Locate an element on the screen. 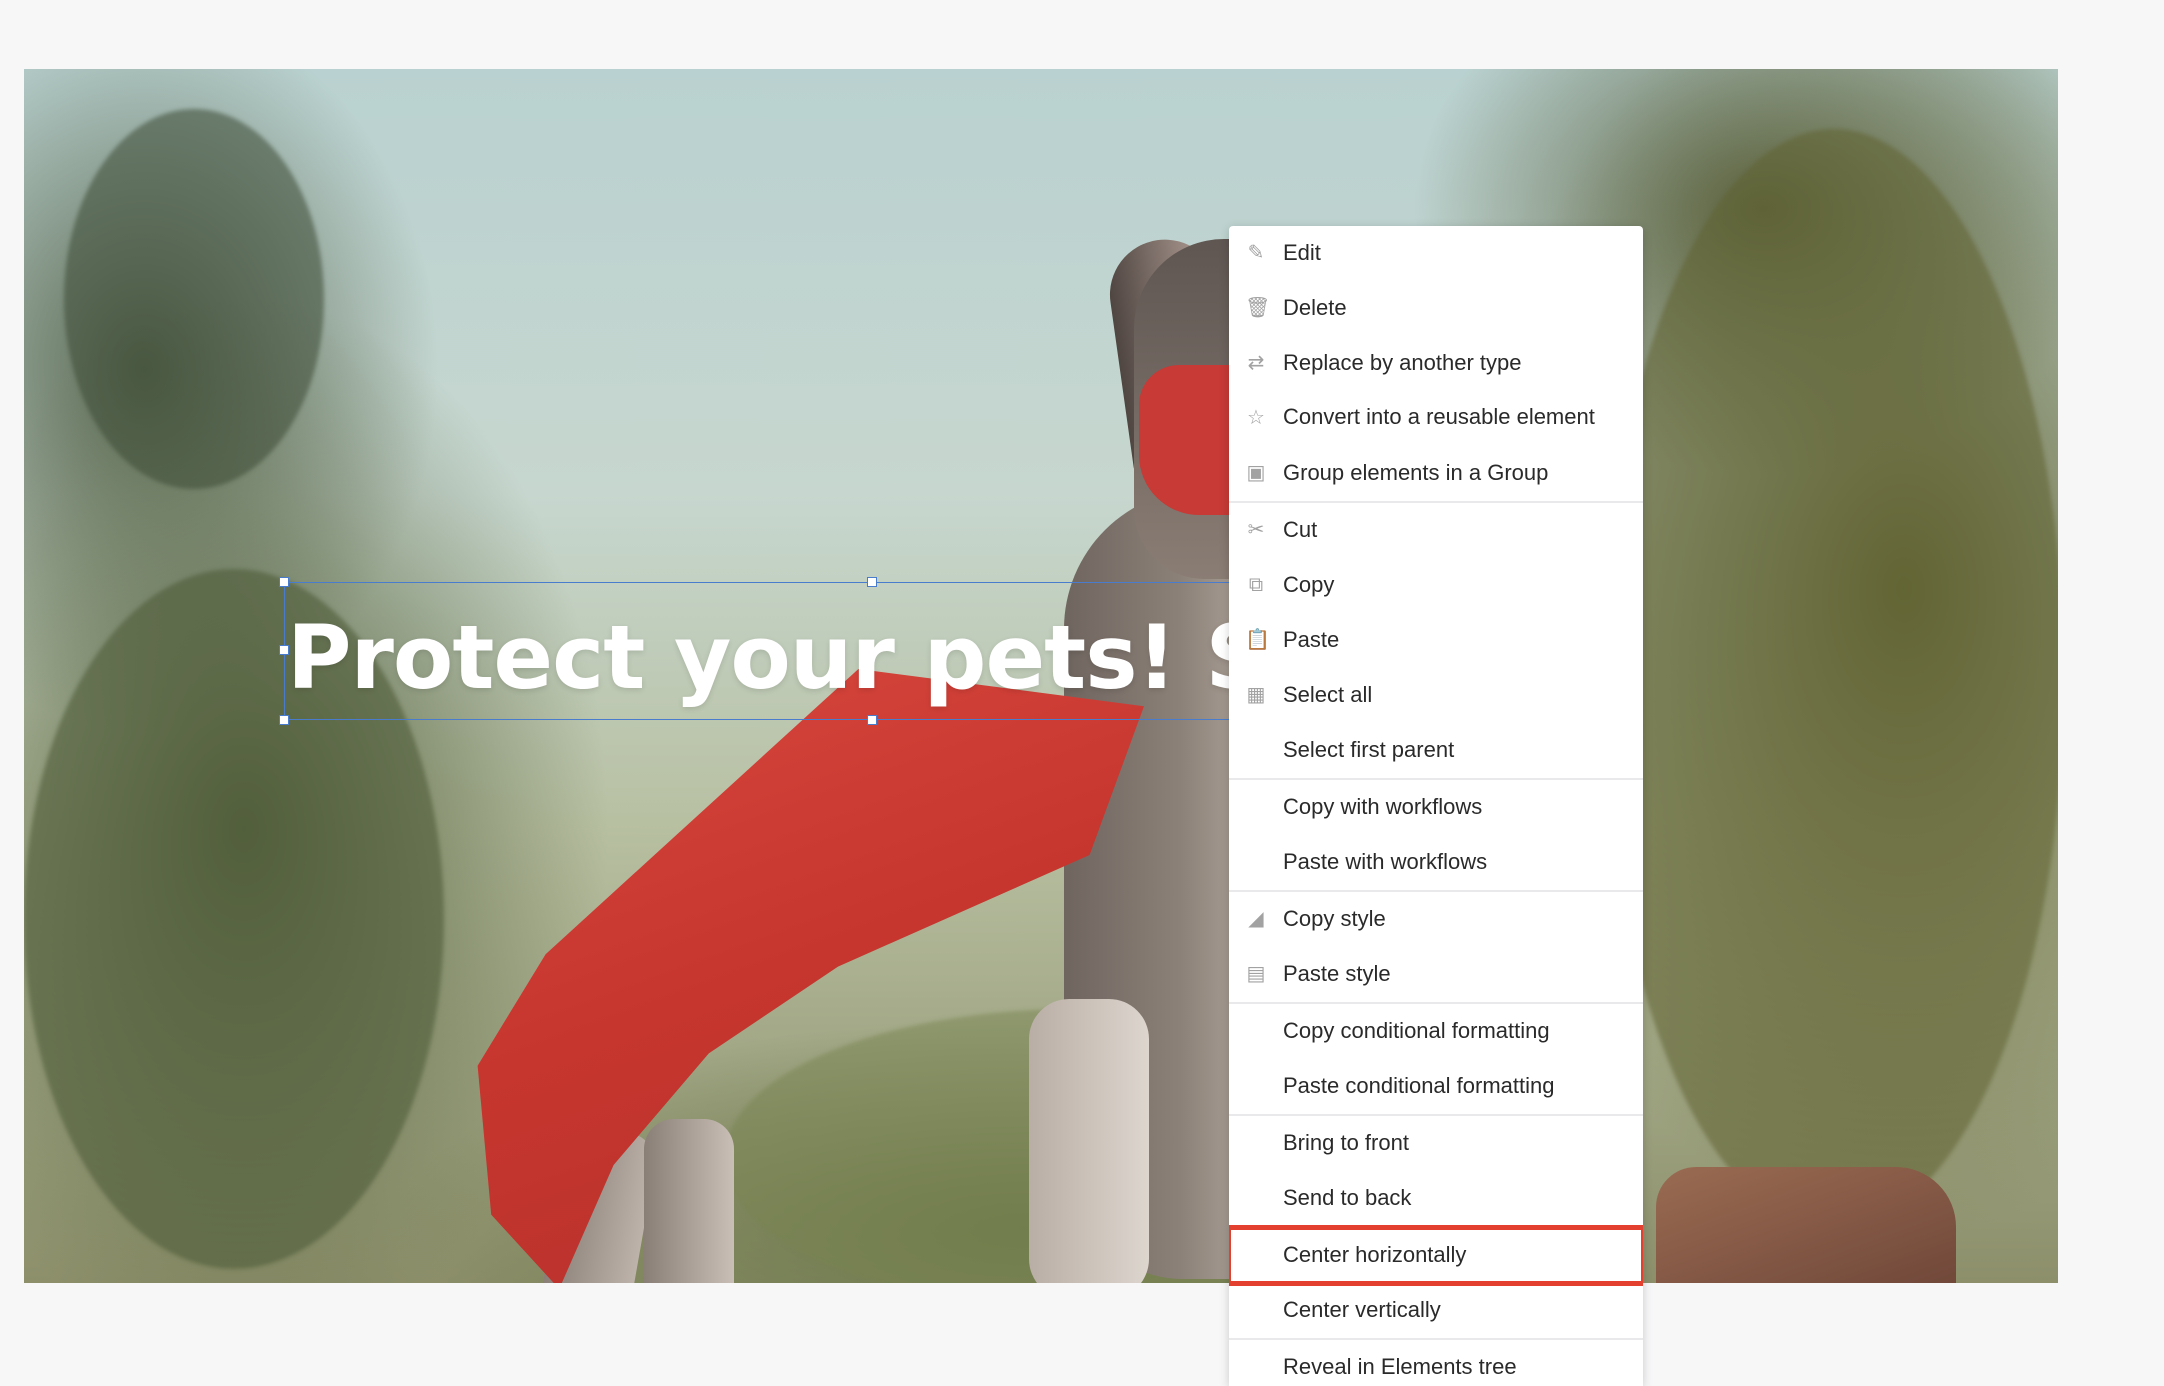 The image size is (2164, 1386). menu-item-label: Select all is located at coordinates (1328, 694).